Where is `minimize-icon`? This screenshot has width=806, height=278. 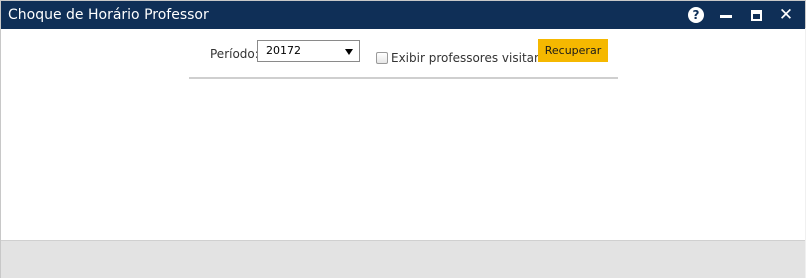
minimize-icon is located at coordinates (726, 16).